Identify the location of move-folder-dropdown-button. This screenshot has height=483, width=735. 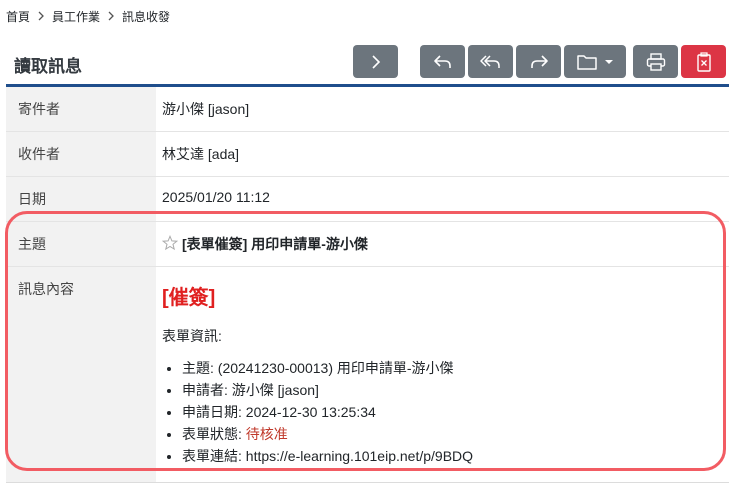
(595, 61).